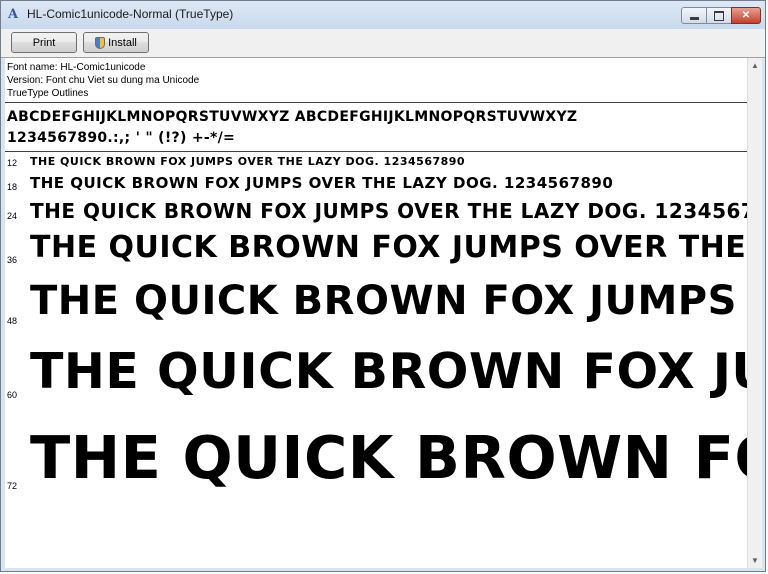  Describe the element at coordinates (122, 42) in the screenshot. I see `install-button-label: Install` at that location.